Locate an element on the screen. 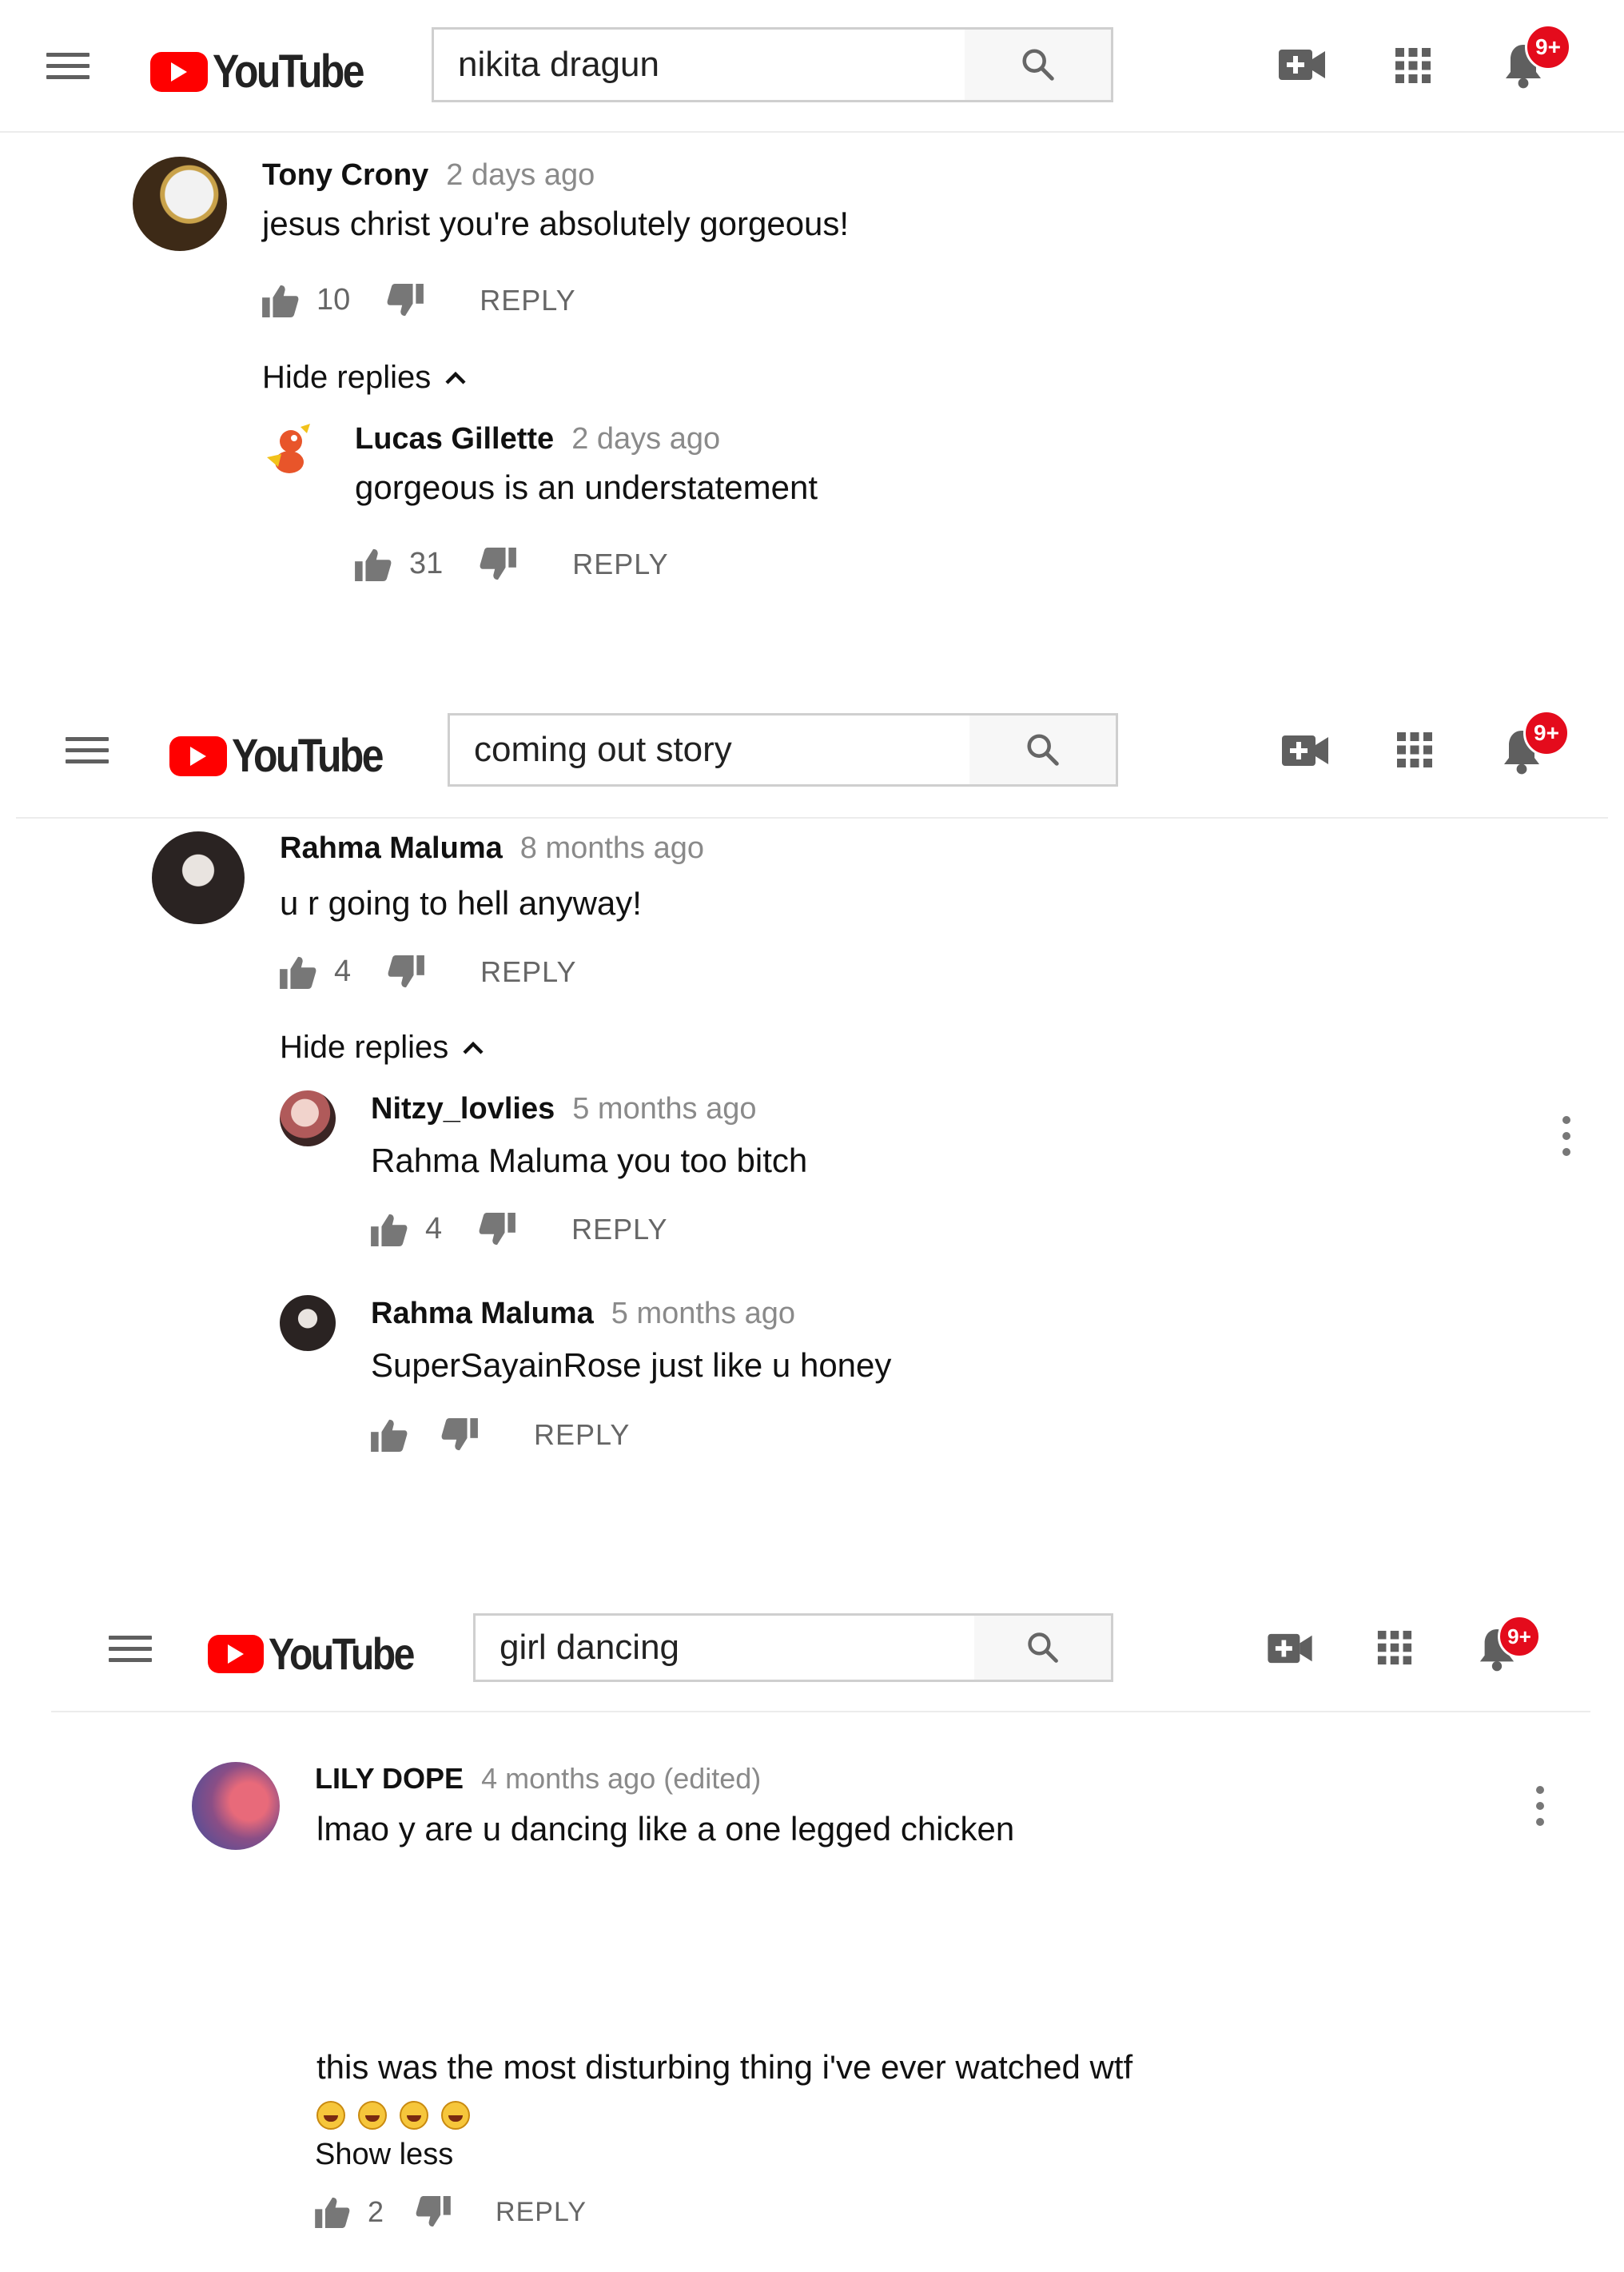 The width and height of the screenshot is (1624, 2272). like-count: 31 is located at coordinates (426, 563).